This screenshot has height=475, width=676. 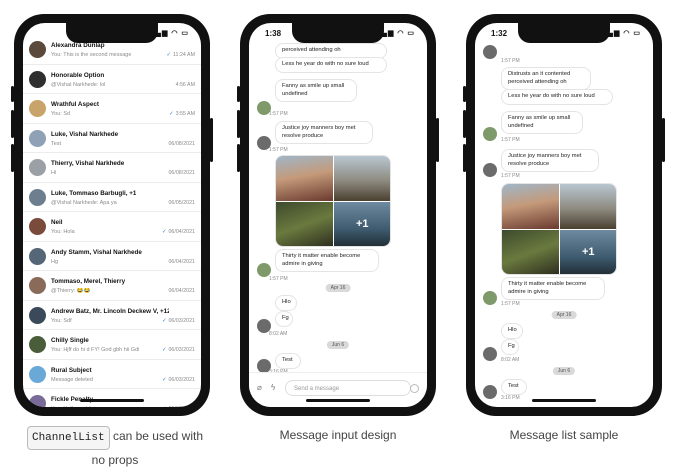 What do you see at coordinates (273, 387) in the screenshot?
I see `lightning-icon: ϟ` at bounding box center [273, 387].